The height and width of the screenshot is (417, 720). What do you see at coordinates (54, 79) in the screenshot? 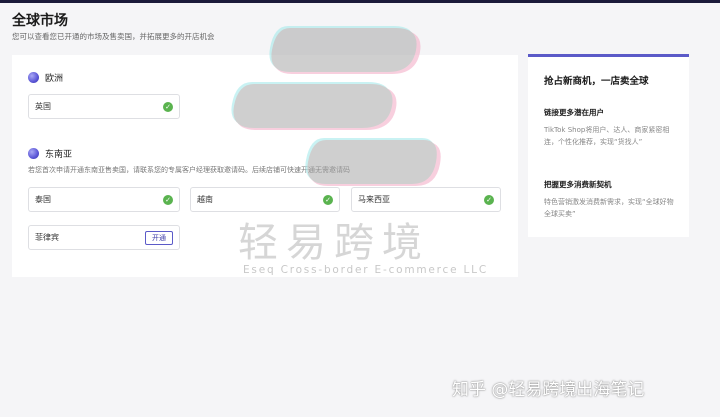
I see `region-label: 欧洲` at bounding box center [54, 79].